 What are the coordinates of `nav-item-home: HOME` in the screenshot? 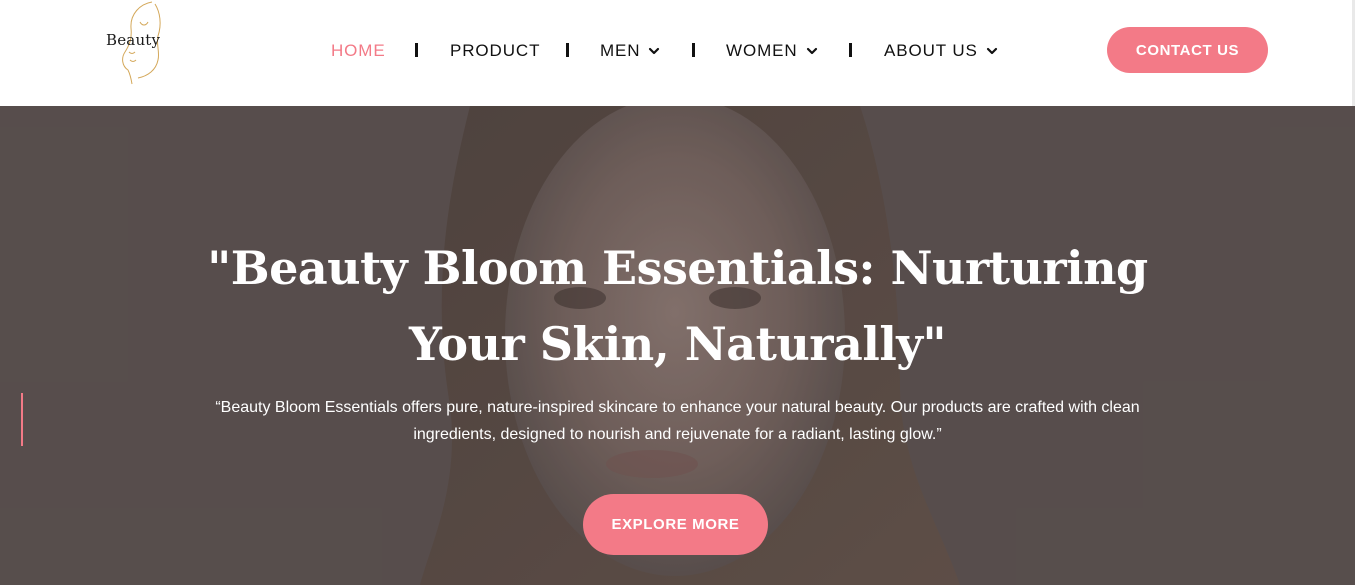 It's located at (358, 51).